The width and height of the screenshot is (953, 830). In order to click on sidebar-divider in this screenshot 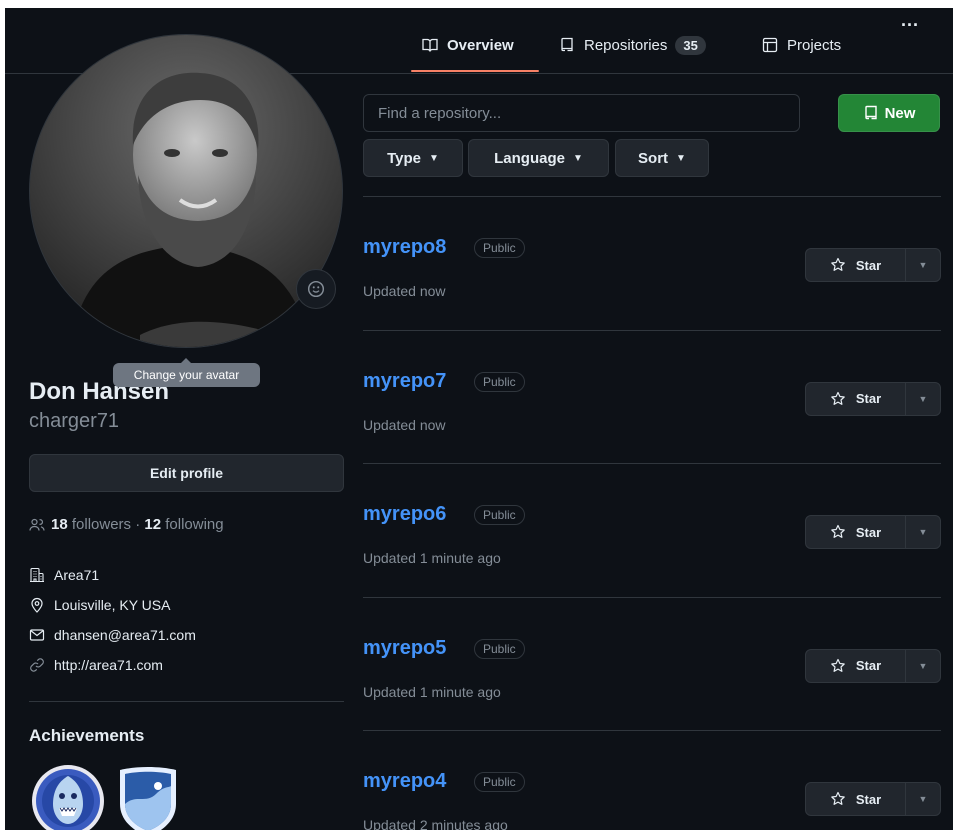, I will do `click(186, 701)`.